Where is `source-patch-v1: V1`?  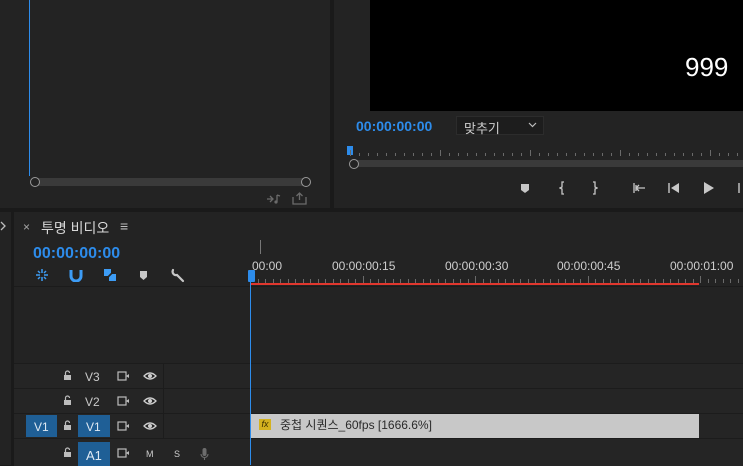 source-patch-v1: V1 is located at coordinates (41, 426).